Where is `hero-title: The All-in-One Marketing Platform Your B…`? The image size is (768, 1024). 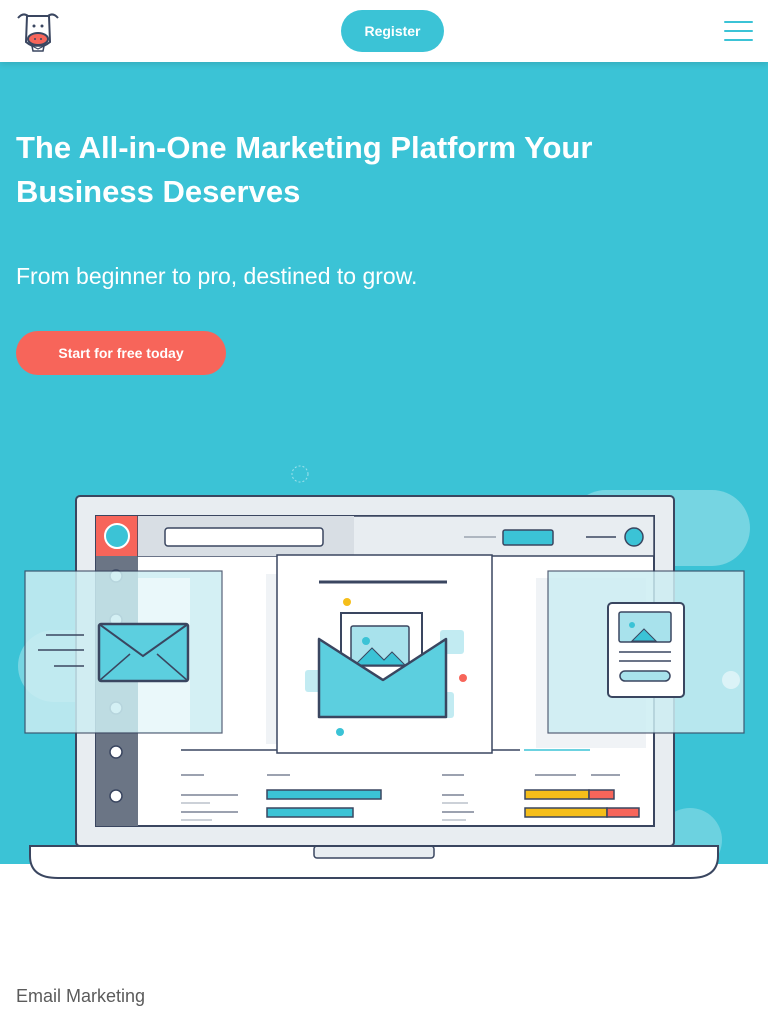
hero-title: The All-in-One Marketing Platform Your B… is located at coordinates (304, 169).